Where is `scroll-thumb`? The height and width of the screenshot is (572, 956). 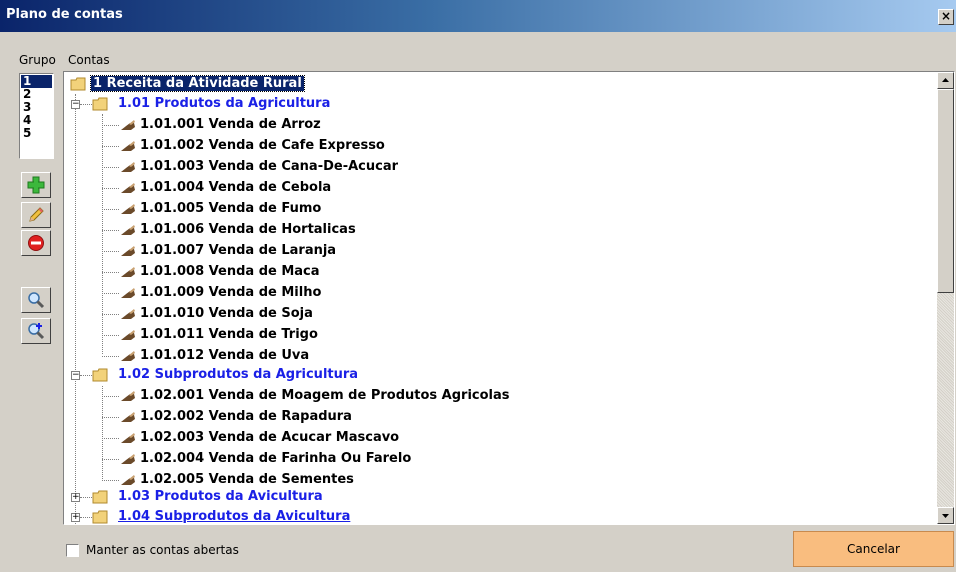 scroll-thumb is located at coordinates (945, 191).